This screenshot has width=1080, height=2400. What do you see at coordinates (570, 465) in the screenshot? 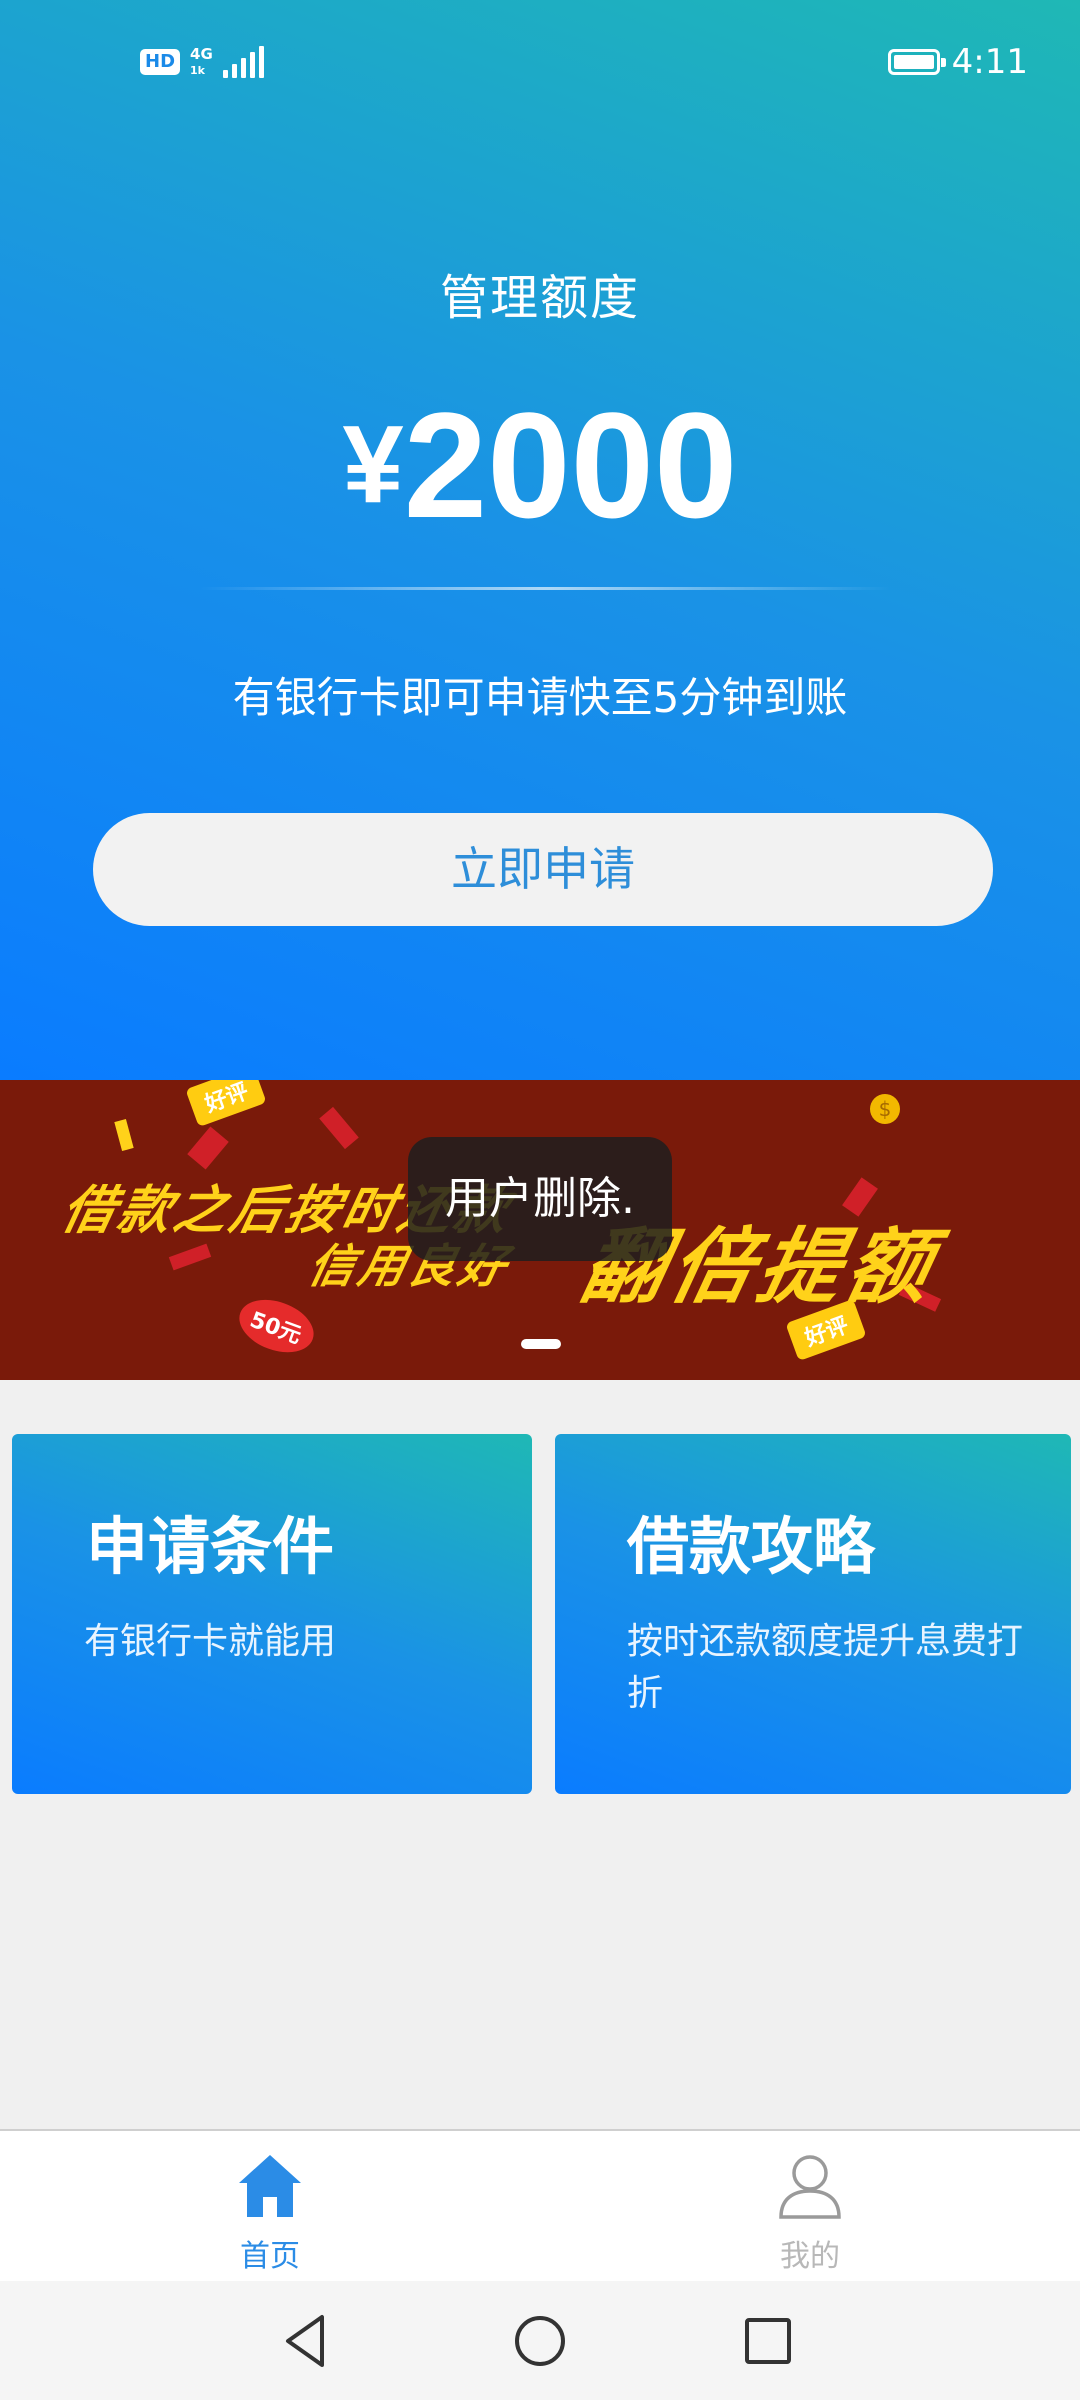
I see `amount-value: 2000` at bounding box center [570, 465].